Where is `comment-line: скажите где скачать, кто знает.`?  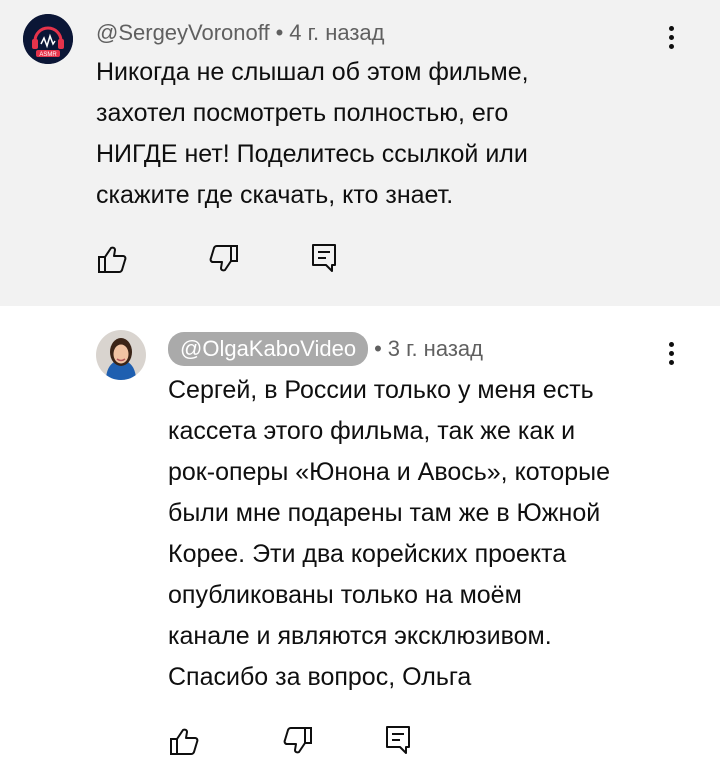
comment-line: скажите где скачать, кто знает. is located at coordinates (275, 195).